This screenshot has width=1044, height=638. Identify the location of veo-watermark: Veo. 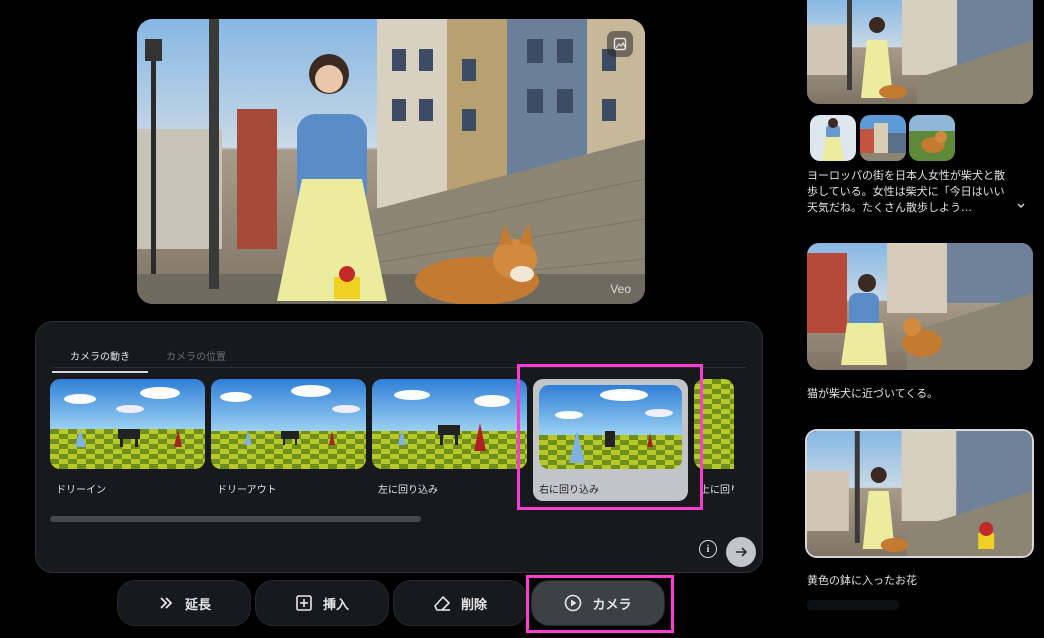
(620, 289).